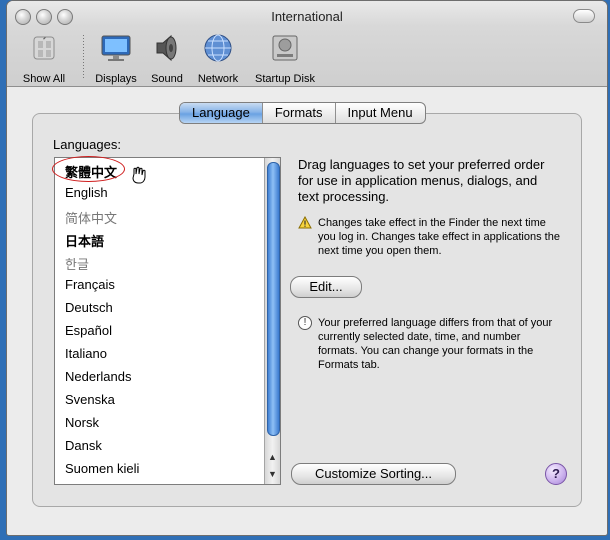 The image size is (610, 540). I want to click on toolbar-label-sound: Sound, so click(167, 79).